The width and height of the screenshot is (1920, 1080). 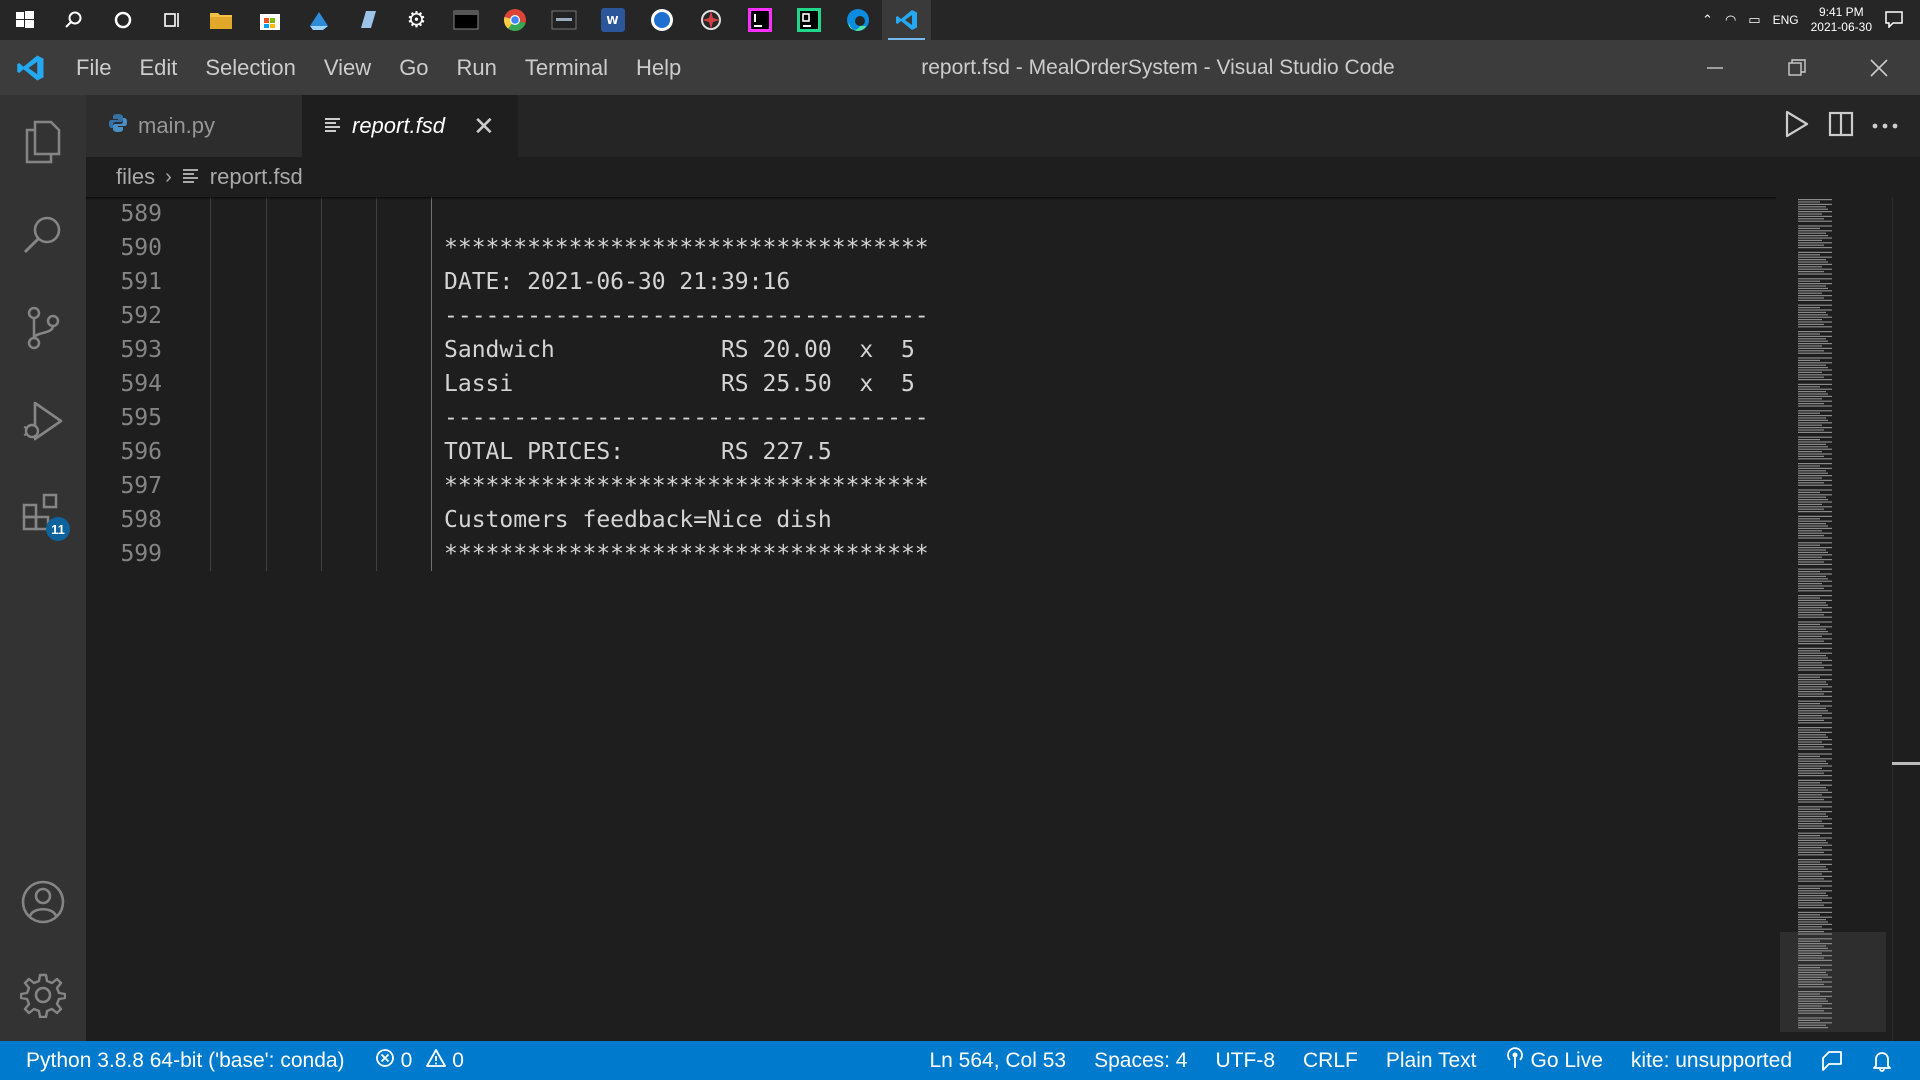 What do you see at coordinates (1894, 20) in the screenshot?
I see `notifications-icon` at bounding box center [1894, 20].